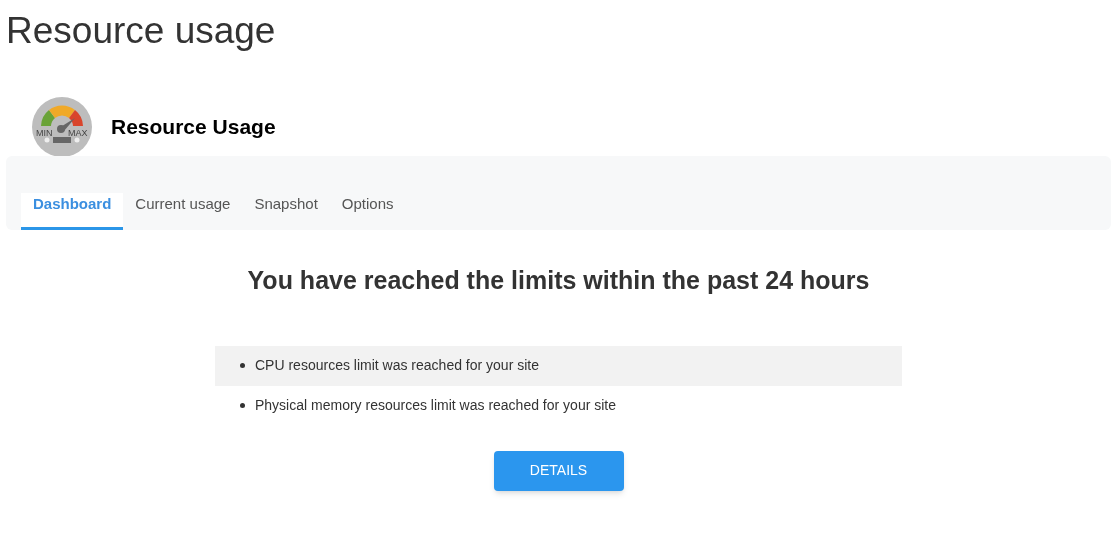  I want to click on plugin-title: Resource Usage, so click(193, 127).